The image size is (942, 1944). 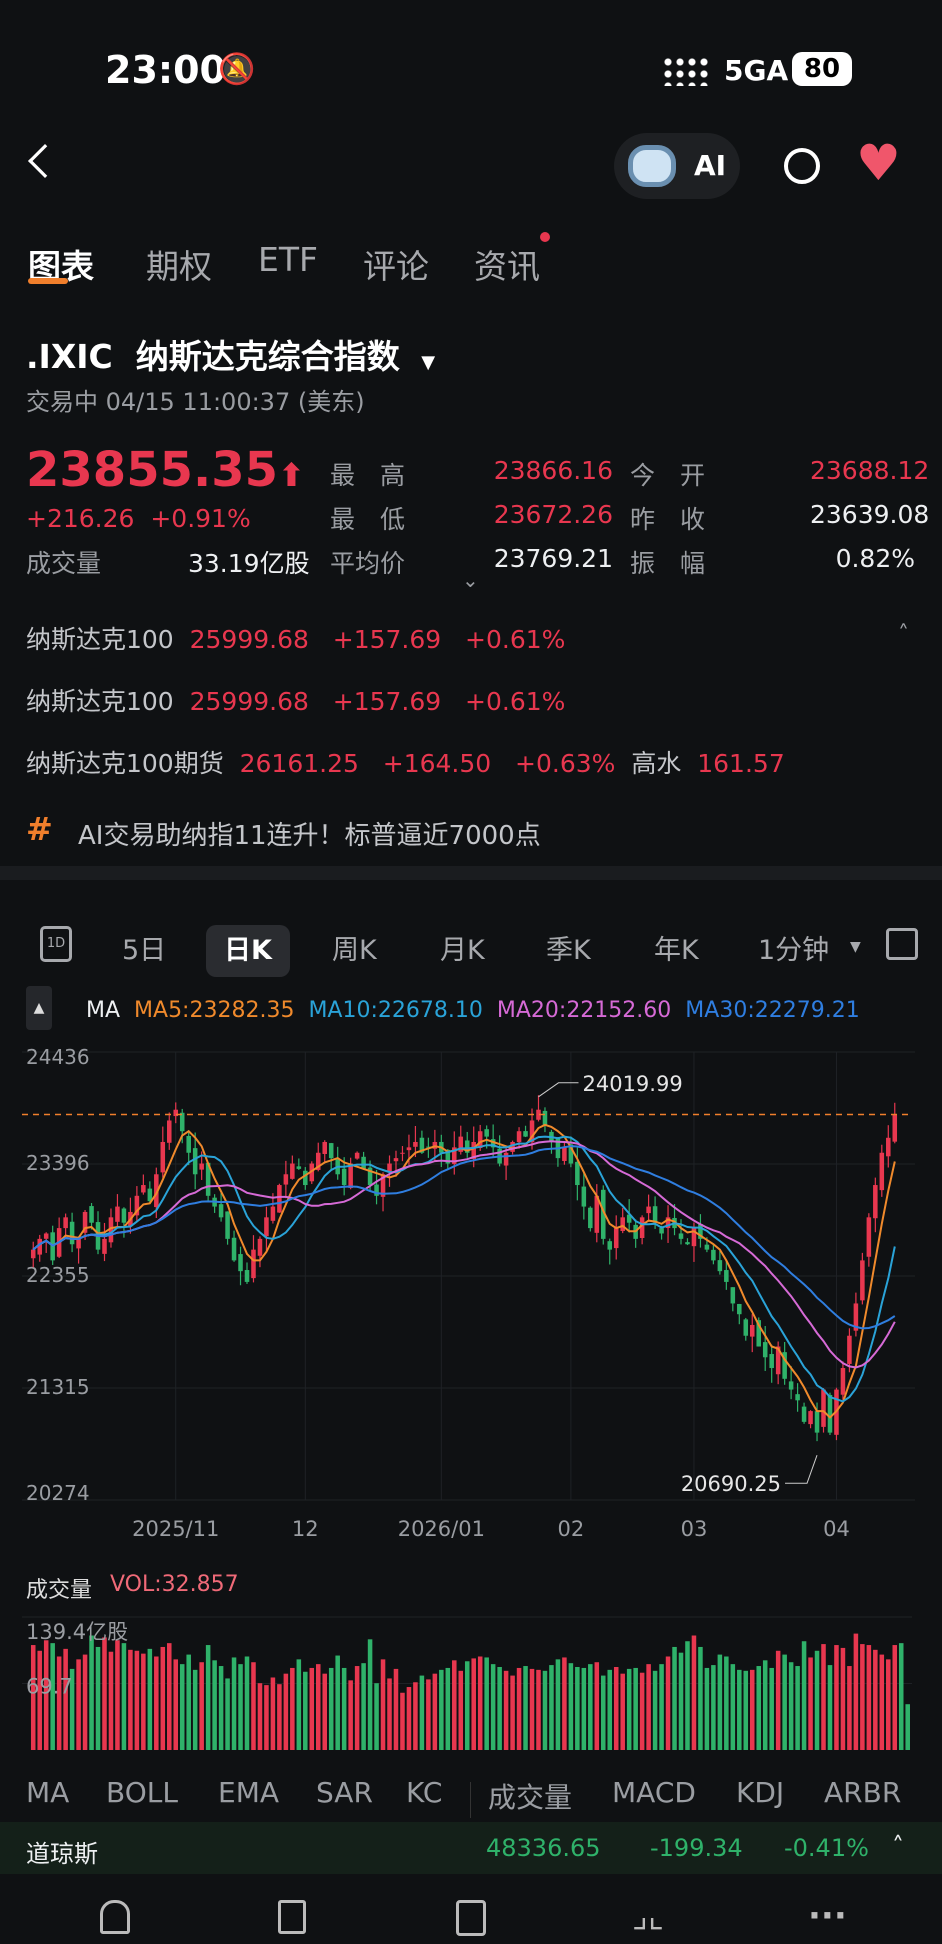 I want to click on share-icon, so click(x=292, y=1917).